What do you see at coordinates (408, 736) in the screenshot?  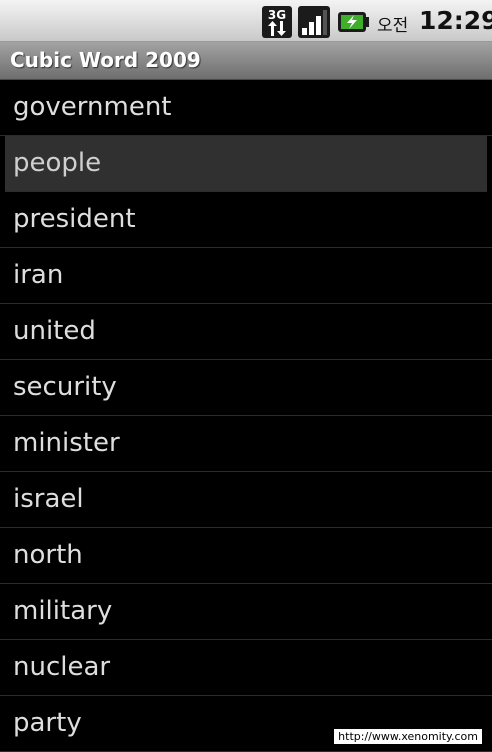 I see `watermark: http://www.xenomity.com` at bounding box center [408, 736].